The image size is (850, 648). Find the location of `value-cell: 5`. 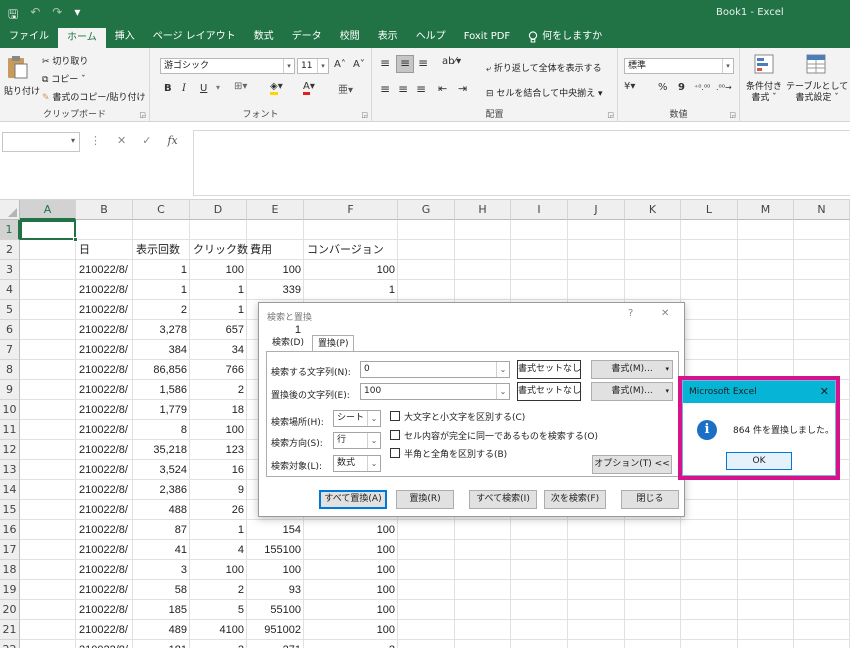

value-cell: 5 is located at coordinates (218, 610).